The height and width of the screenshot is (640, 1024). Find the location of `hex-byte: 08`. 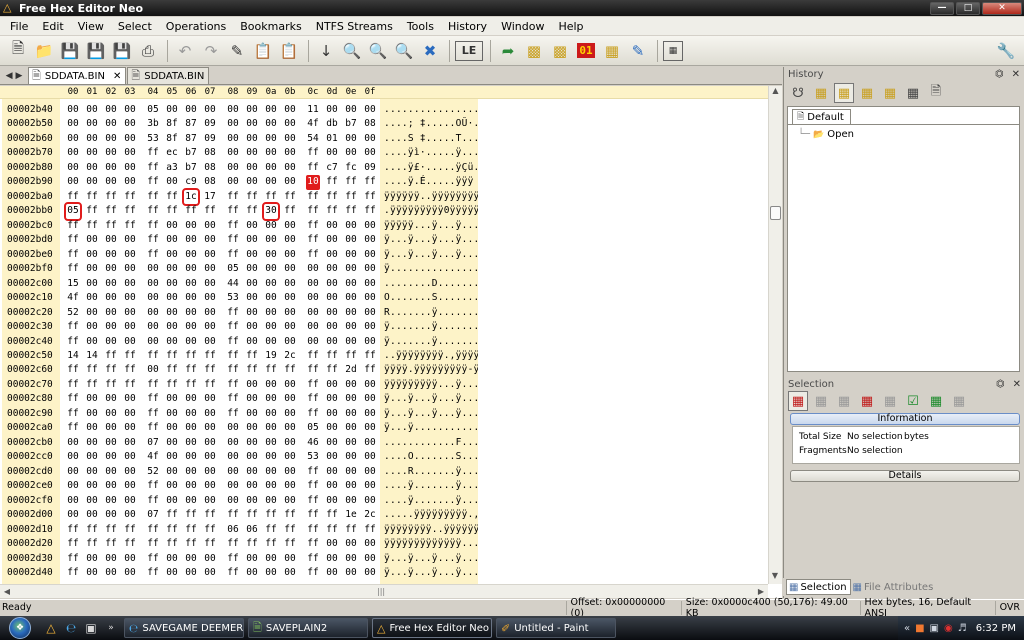

hex-byte: 08 is located at coordinates (210, 168).